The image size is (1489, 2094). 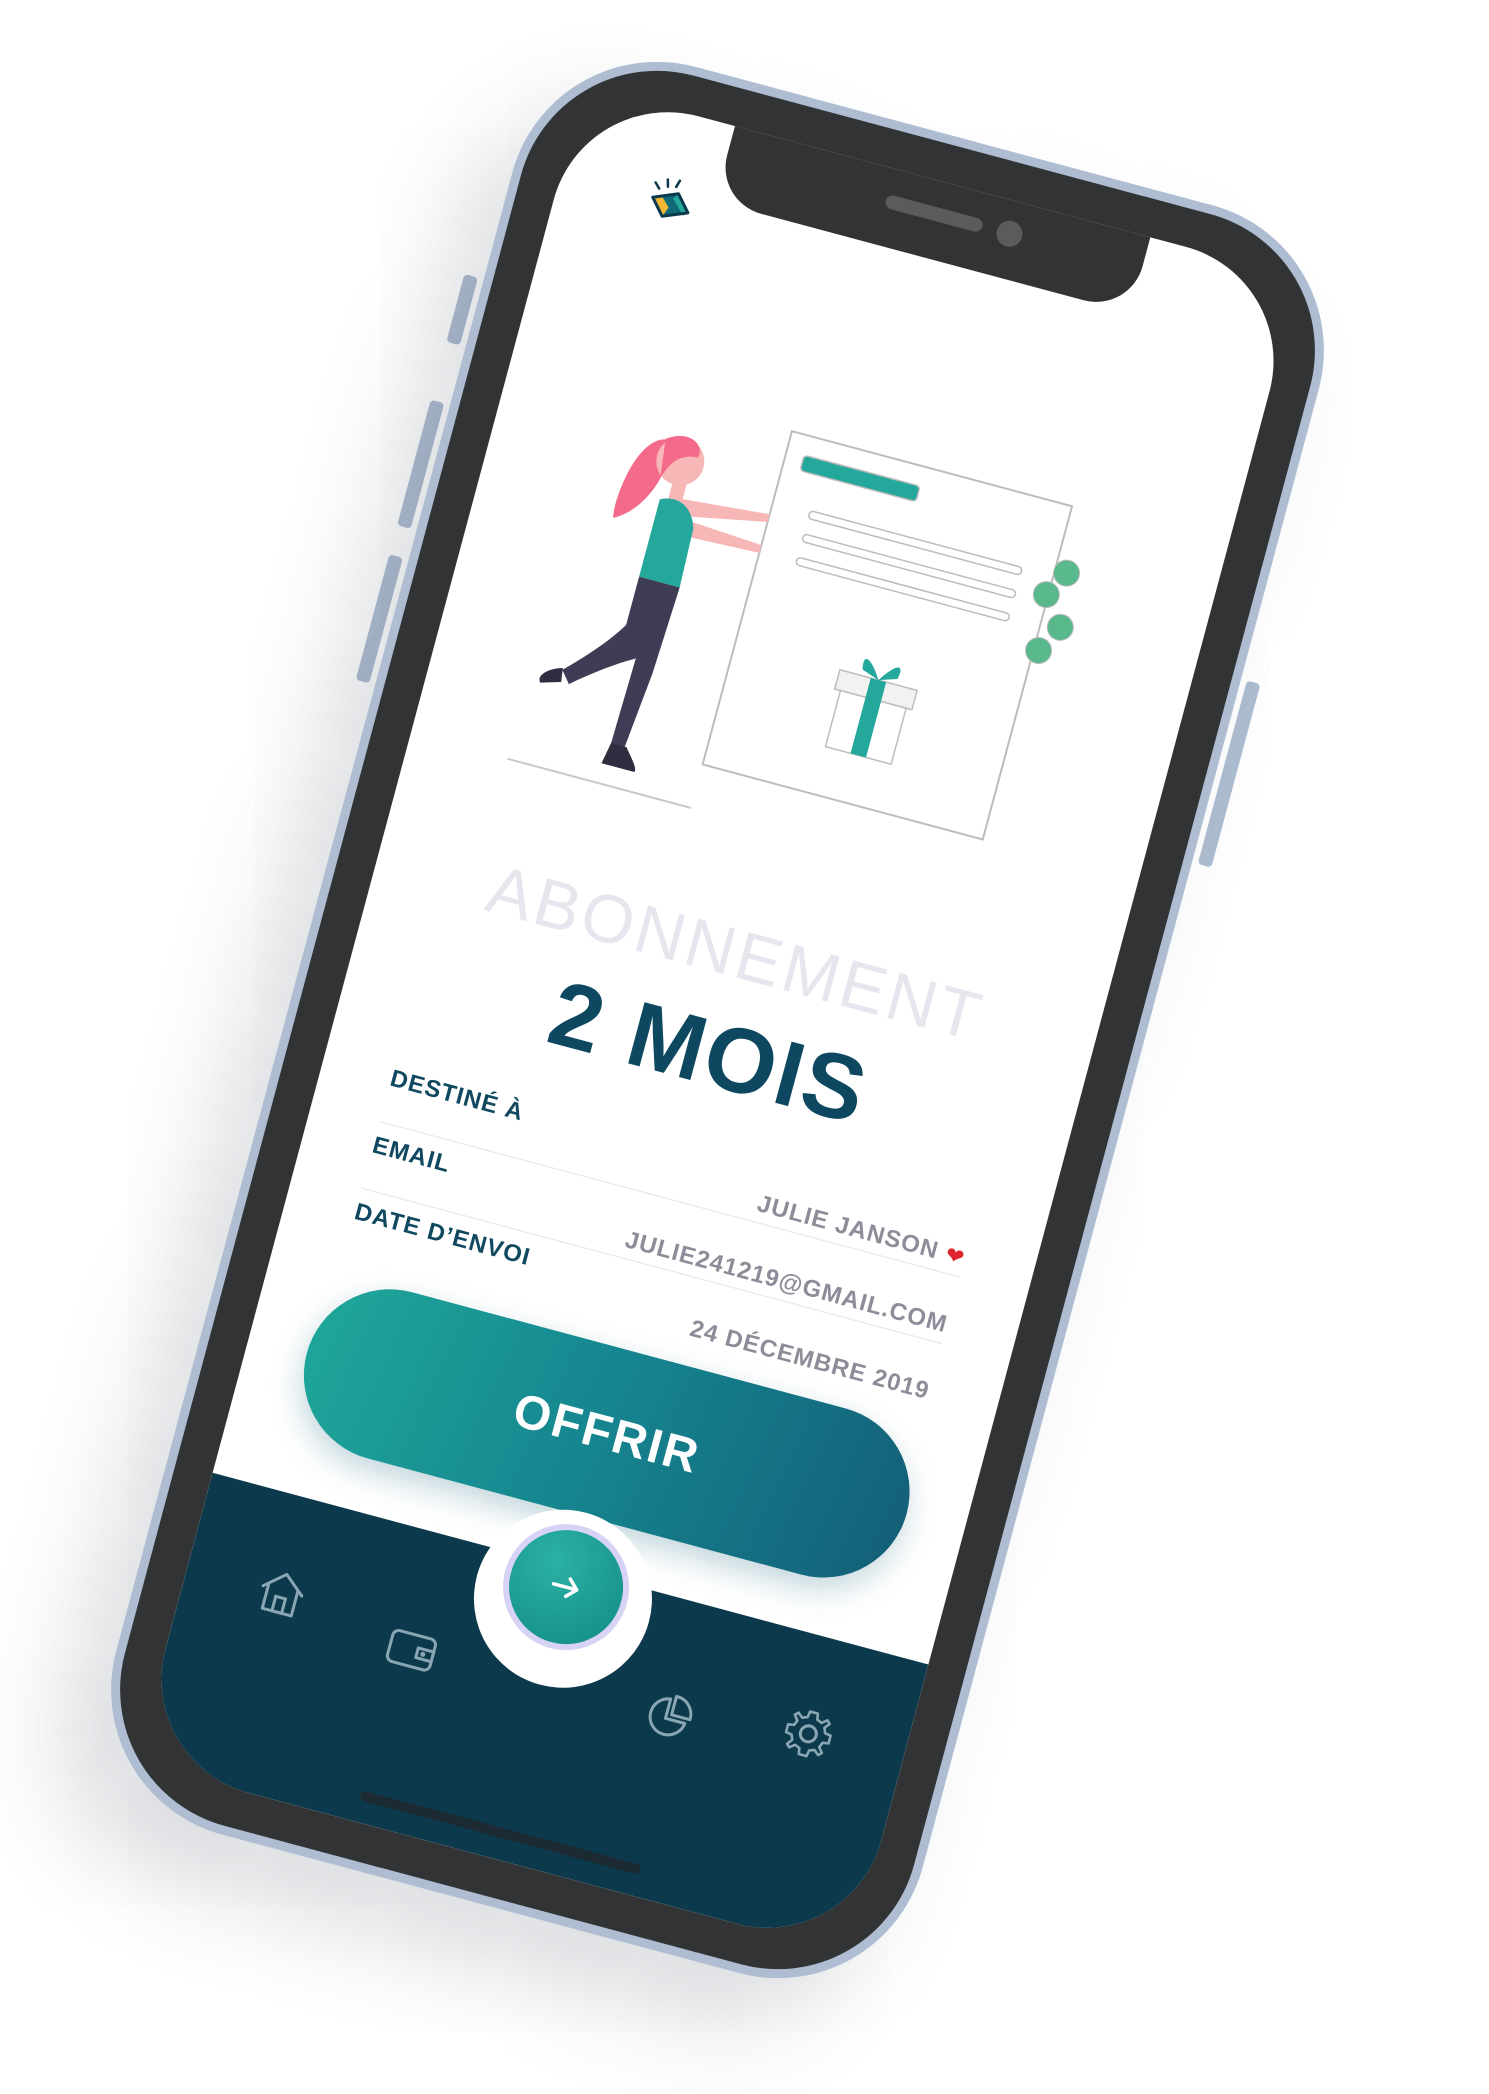 I want to click on home-indicator, so click(x=500, y=1832).